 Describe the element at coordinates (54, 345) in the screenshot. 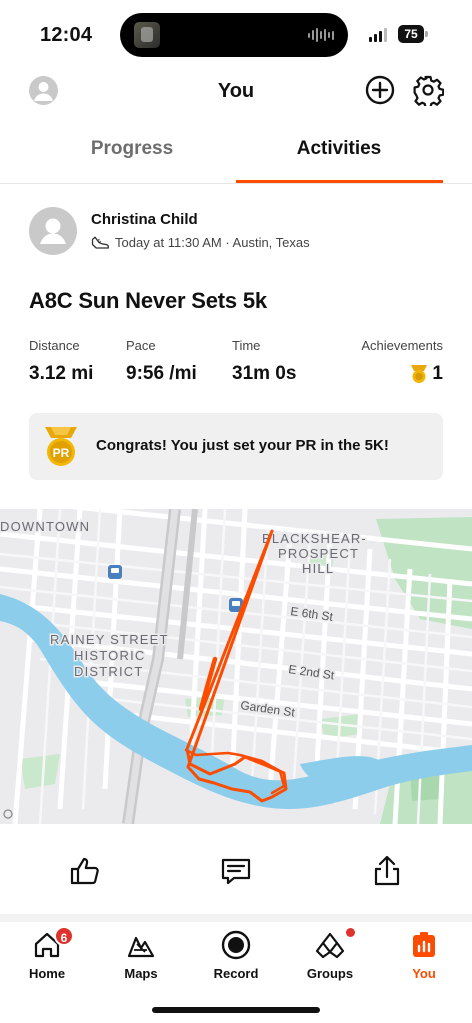

I see `stat-label: Distance` at that location.